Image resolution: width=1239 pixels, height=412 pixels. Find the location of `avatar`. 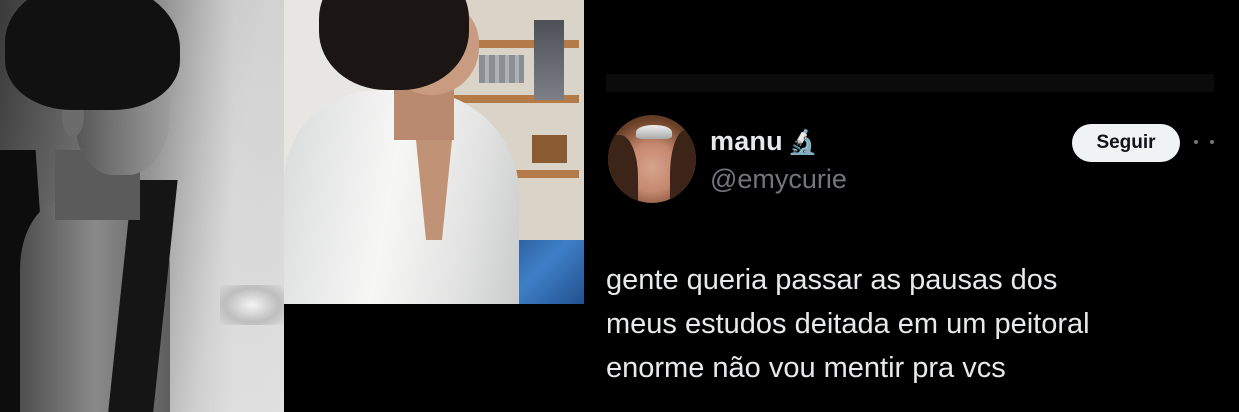

avatar is located at coordinates (652, 159).